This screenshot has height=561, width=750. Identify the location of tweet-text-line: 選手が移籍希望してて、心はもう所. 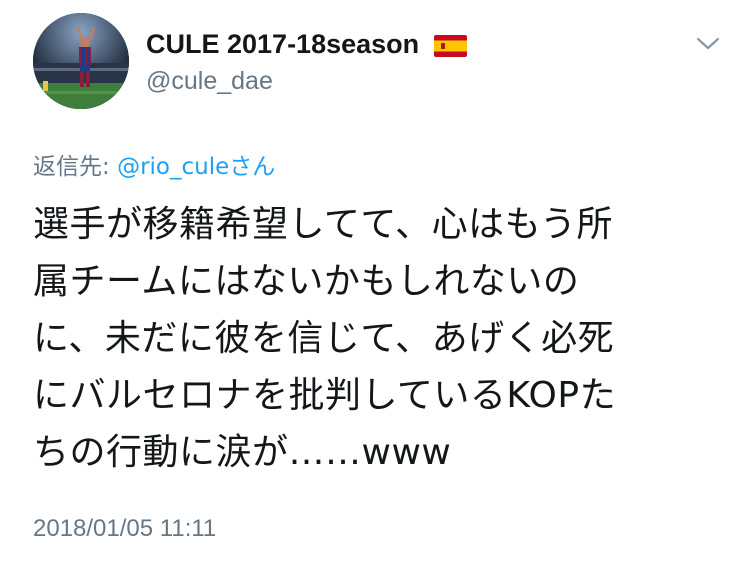
(323, 224).